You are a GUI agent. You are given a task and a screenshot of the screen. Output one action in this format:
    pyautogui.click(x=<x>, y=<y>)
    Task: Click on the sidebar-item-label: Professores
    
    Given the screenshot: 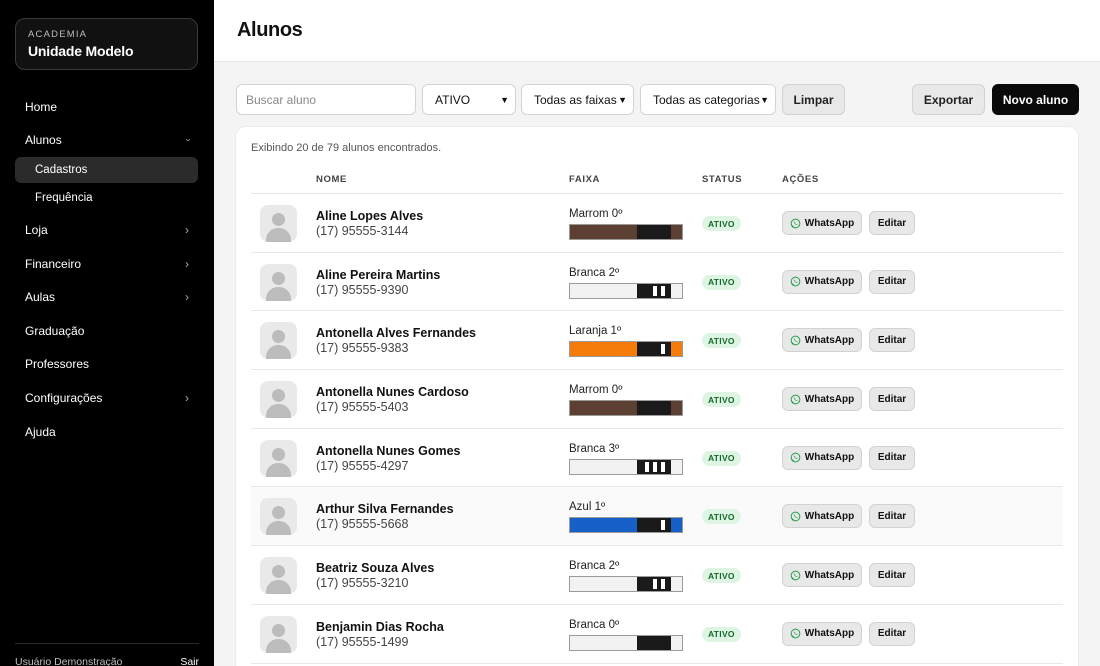 What is the action you would take?
    pyautogui.click(x=57, y=364)
    